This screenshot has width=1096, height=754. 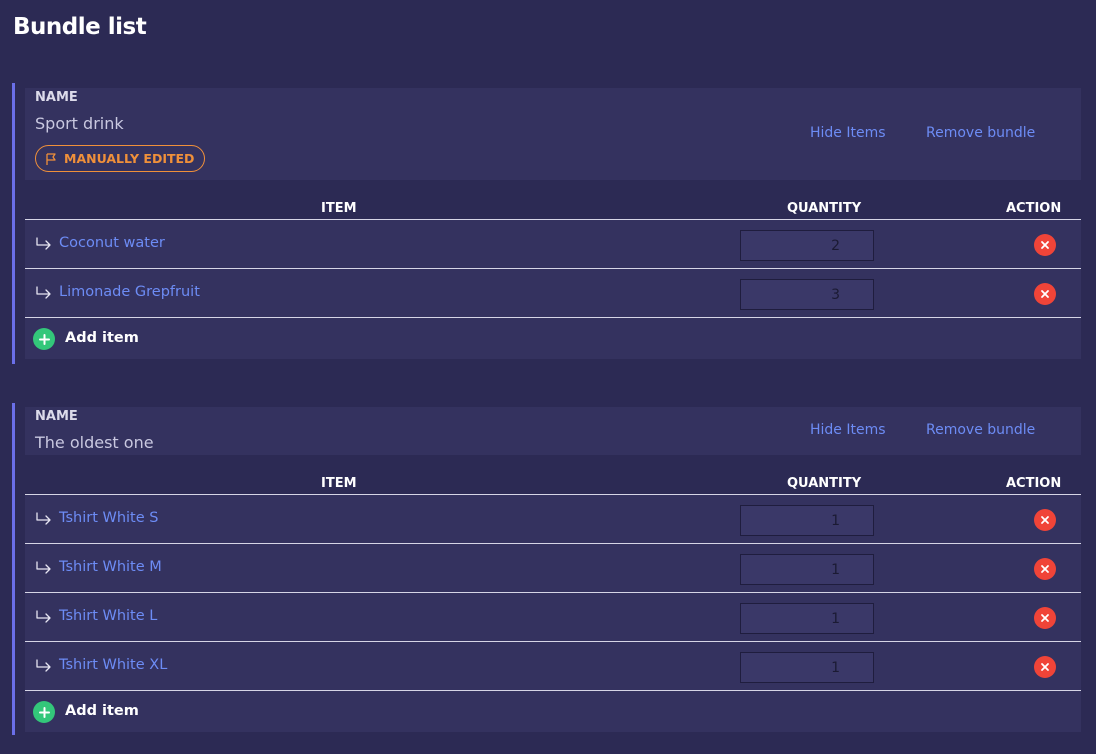 I want to click on item-link: Tshirt White M, so click(x=110, y=567).